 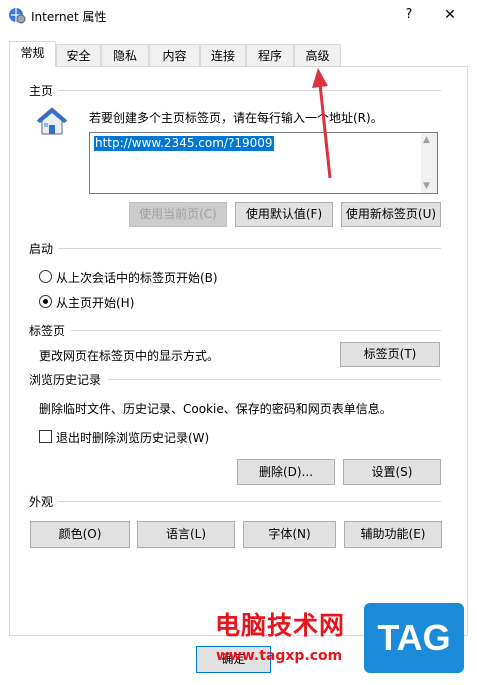 What do you see at coordinates (95, 302) in the screenshot?
I see `radio-homepage-label: 从主页开始(H)` at bounding box center [95, 302].